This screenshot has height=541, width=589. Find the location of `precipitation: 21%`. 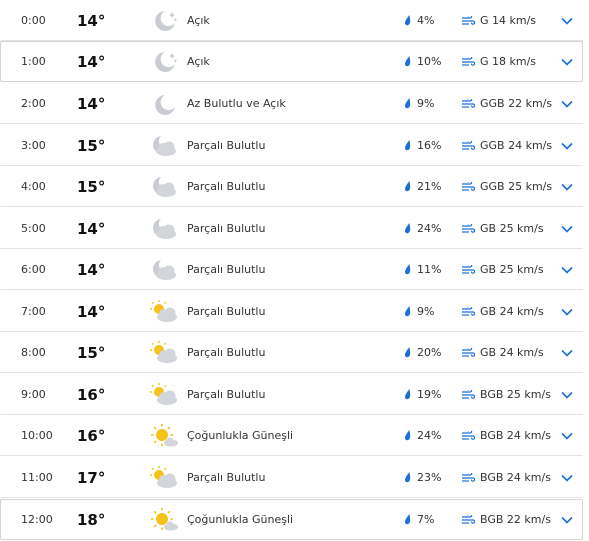

precipitation: 21% is located at coordinates (422, 186).